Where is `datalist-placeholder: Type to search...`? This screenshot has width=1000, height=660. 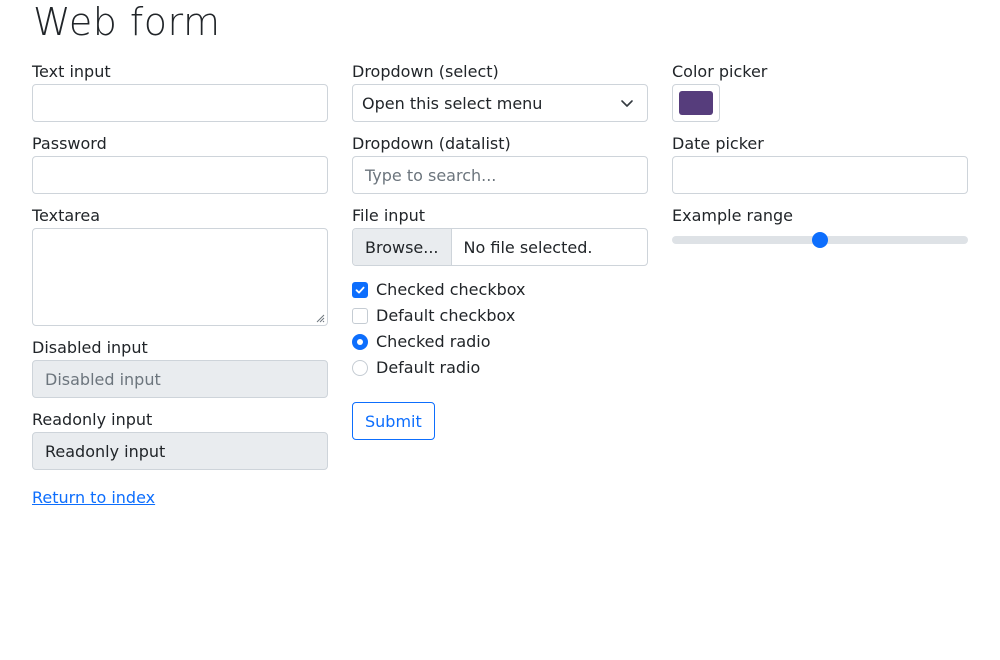 datalist-placeholder: Type to search... is located at coordinates (431, 175).